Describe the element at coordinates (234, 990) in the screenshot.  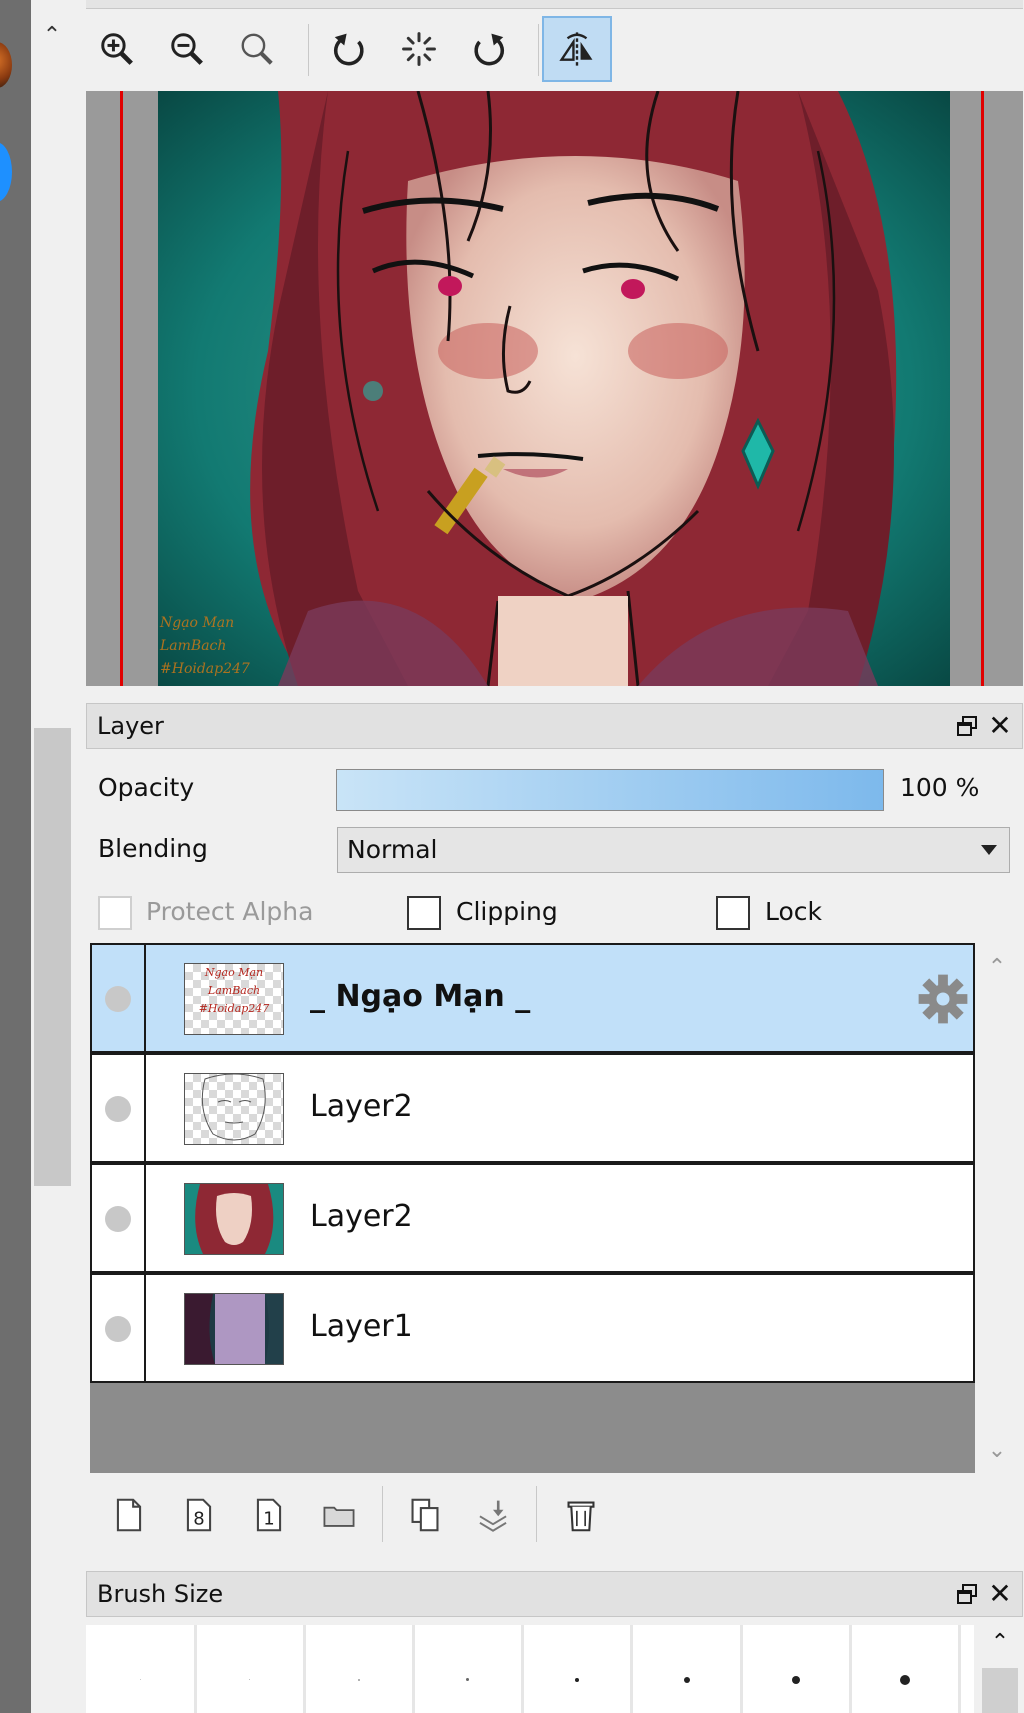
I see `thumb-text-line: LamBach` at that location.